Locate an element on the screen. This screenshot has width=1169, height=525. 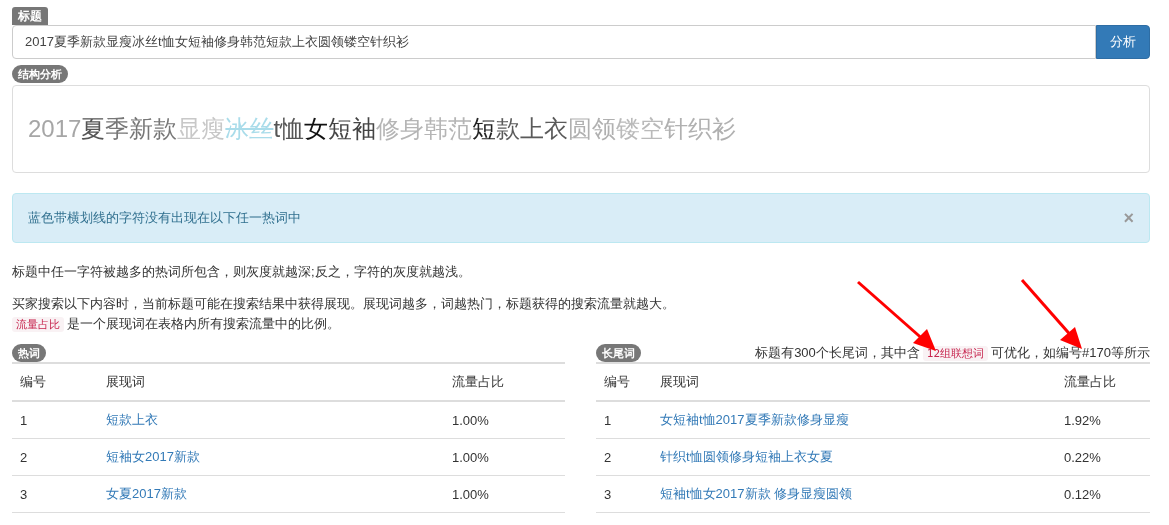
keyword-link: 短款上衣 is located at coordinates (132, 419).